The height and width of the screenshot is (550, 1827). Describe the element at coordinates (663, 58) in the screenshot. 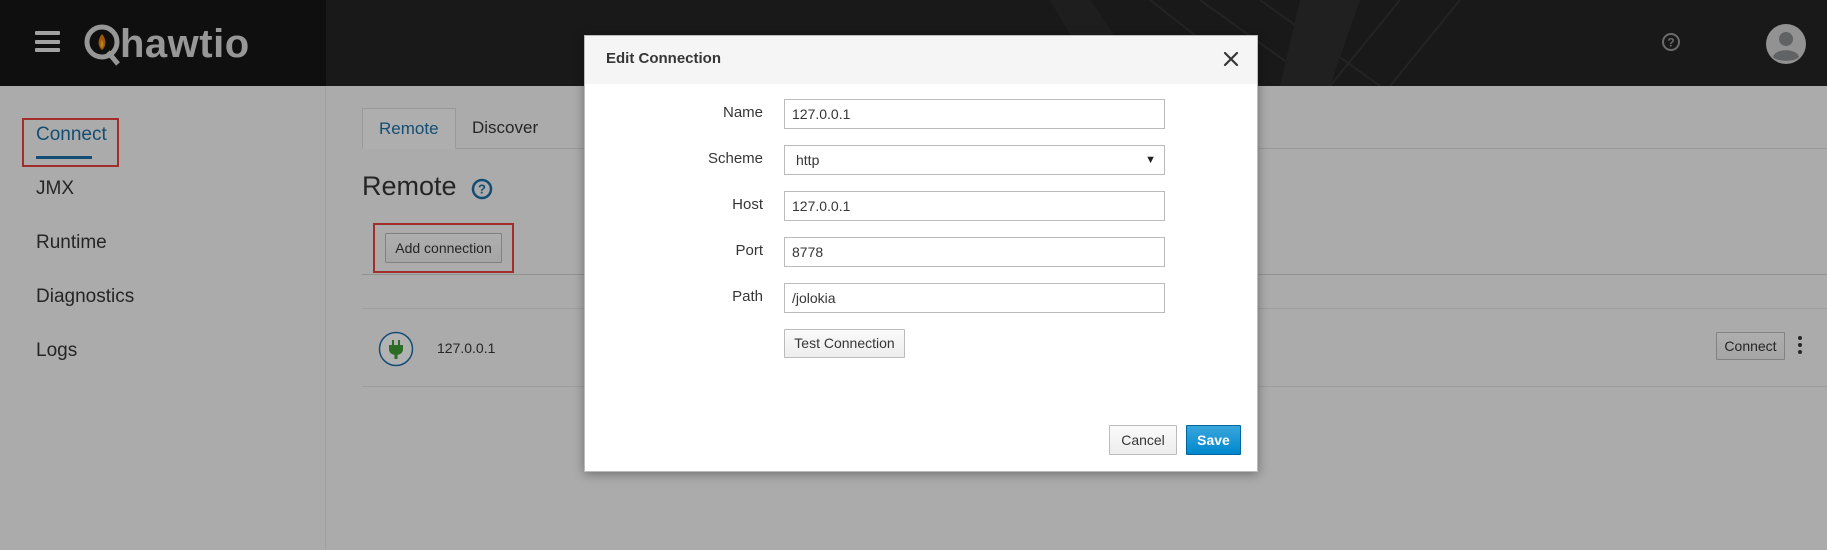

I see `modal-title: Edit Connection` at that location.